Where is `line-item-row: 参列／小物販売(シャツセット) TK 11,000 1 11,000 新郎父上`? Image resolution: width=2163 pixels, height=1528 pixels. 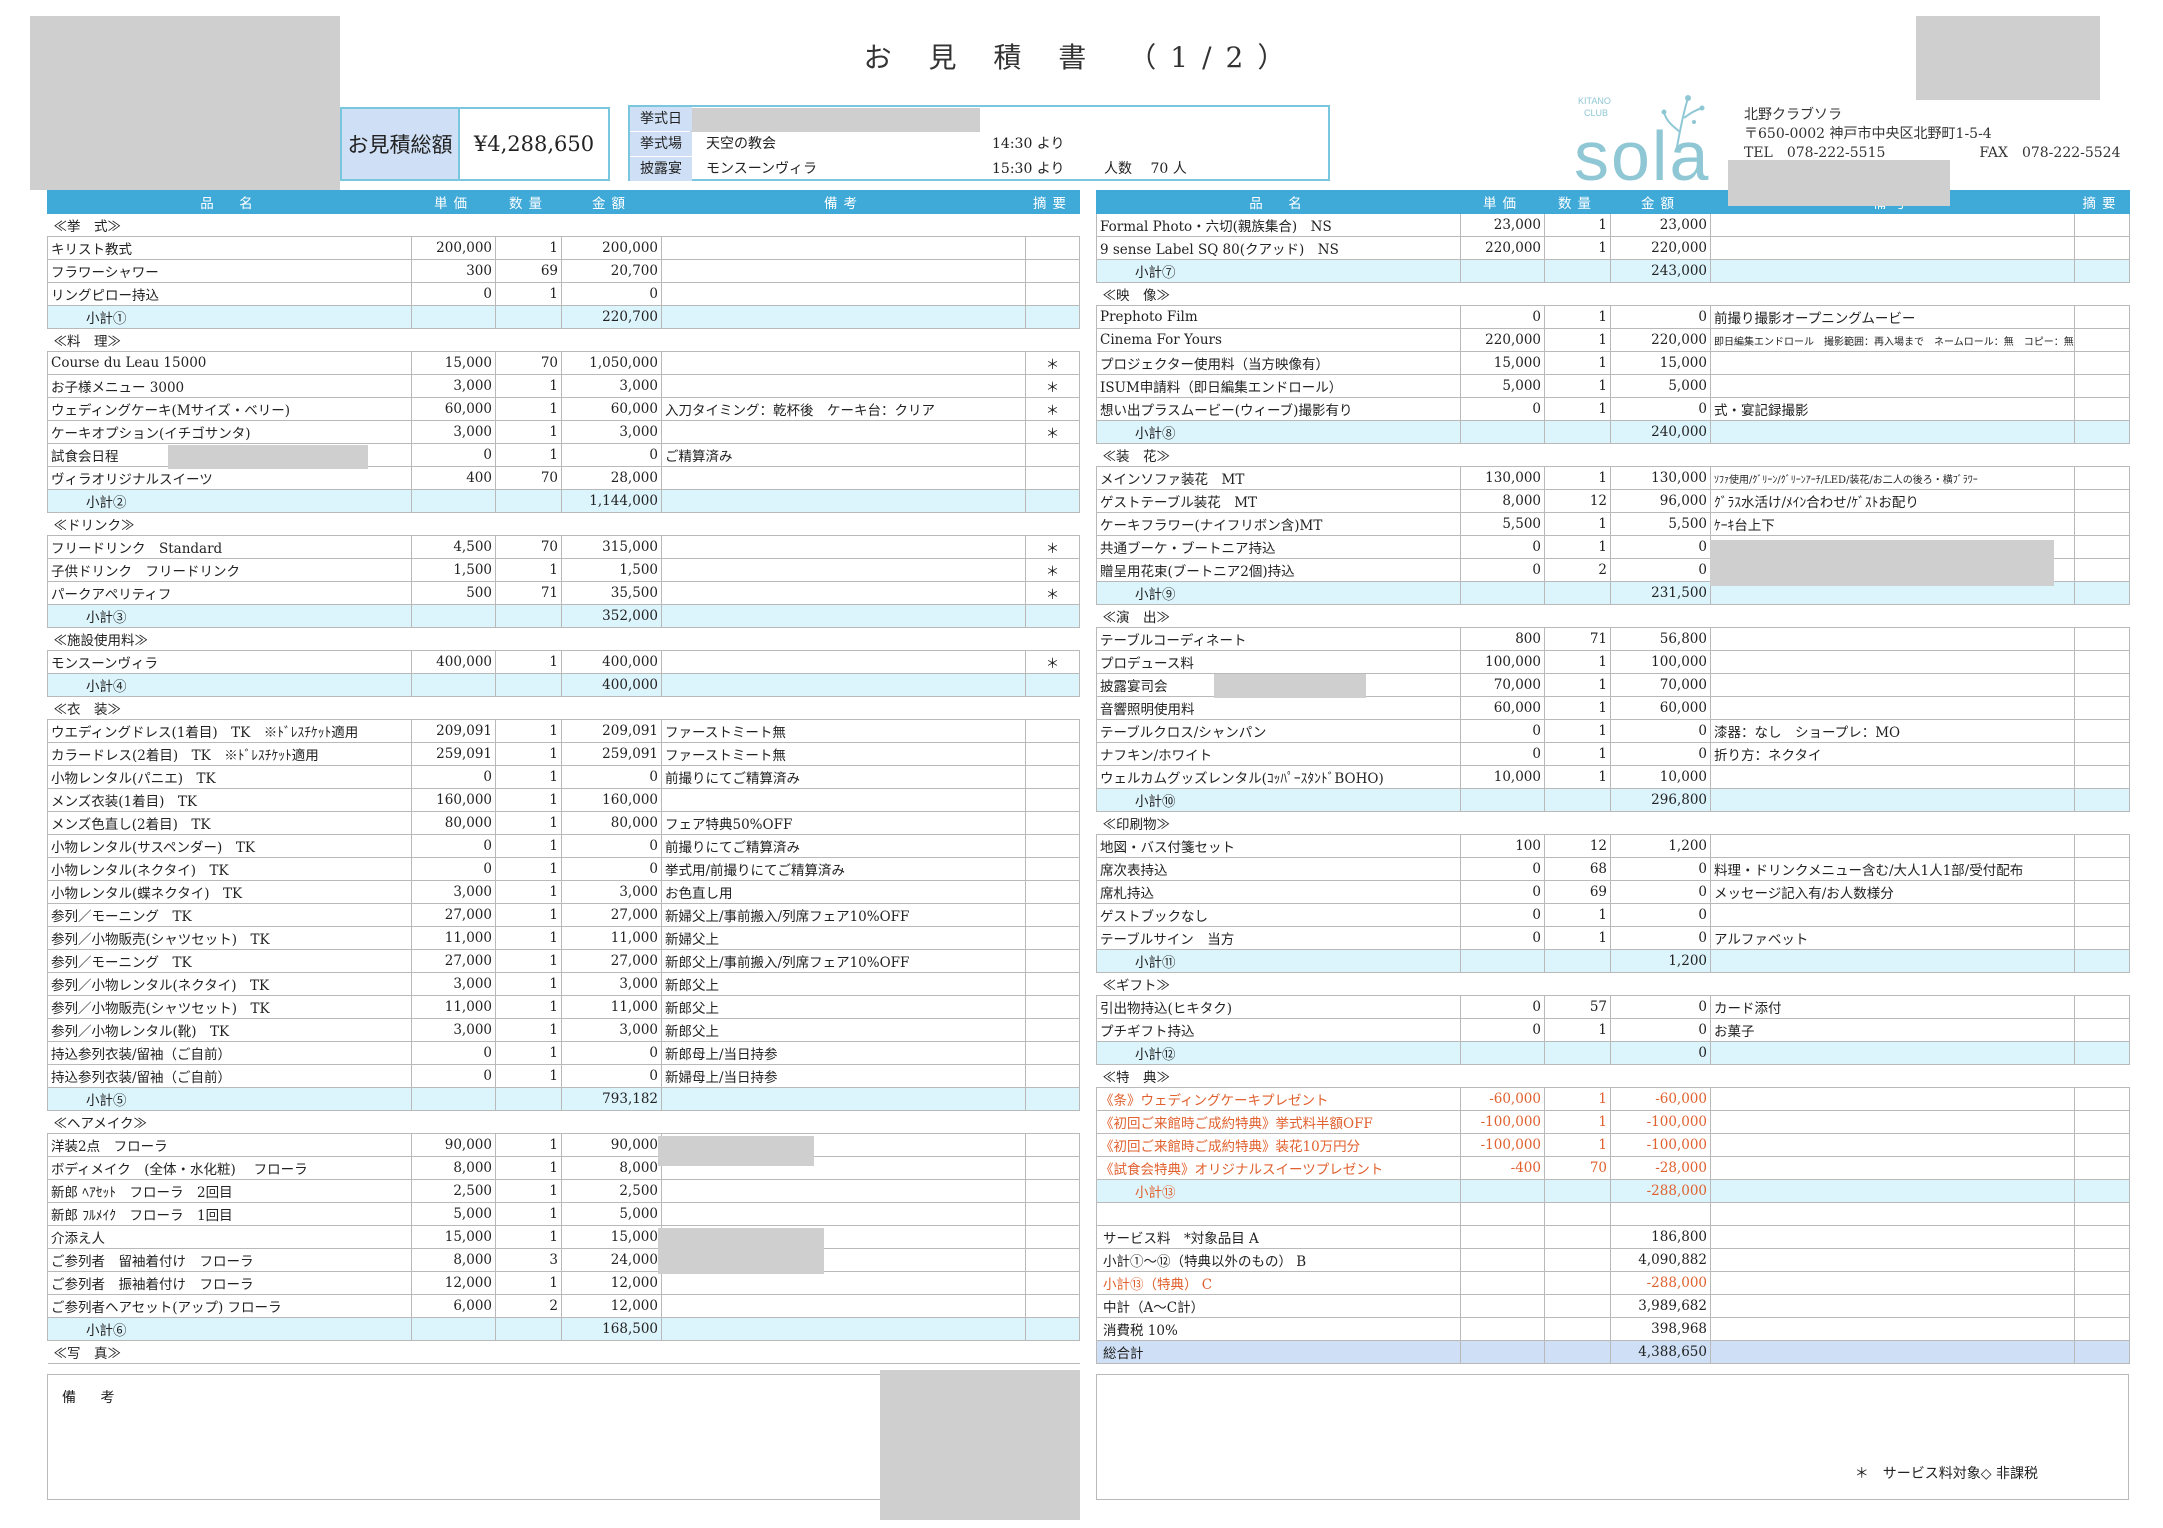 line-item-row: 参列／小物販売(シャツセット) TK 11,000 1 11,000 新郎父上 is located at coordinates (563, 1007).